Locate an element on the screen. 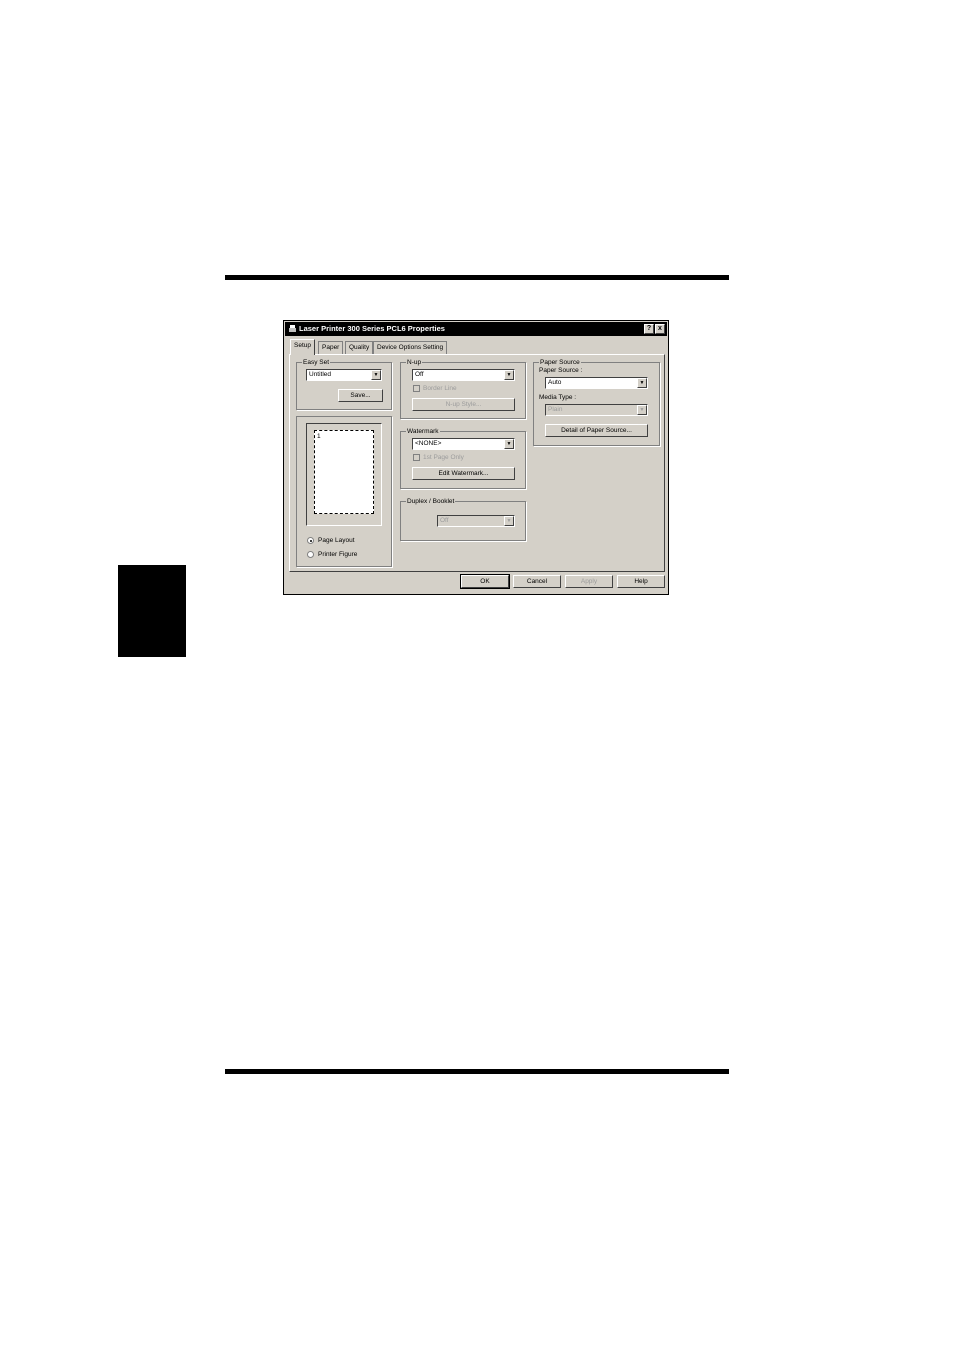 This screenshot has height=1351, width=954. page-number: 1 is located at coordinates (319, 436).